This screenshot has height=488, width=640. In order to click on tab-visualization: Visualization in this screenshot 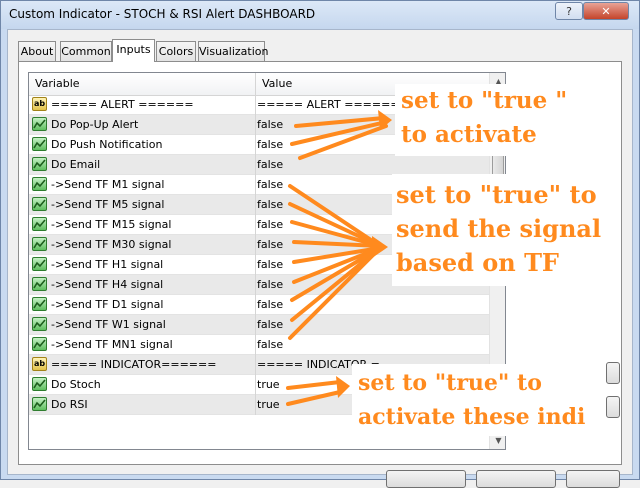, I will do `click(233, 51)`.